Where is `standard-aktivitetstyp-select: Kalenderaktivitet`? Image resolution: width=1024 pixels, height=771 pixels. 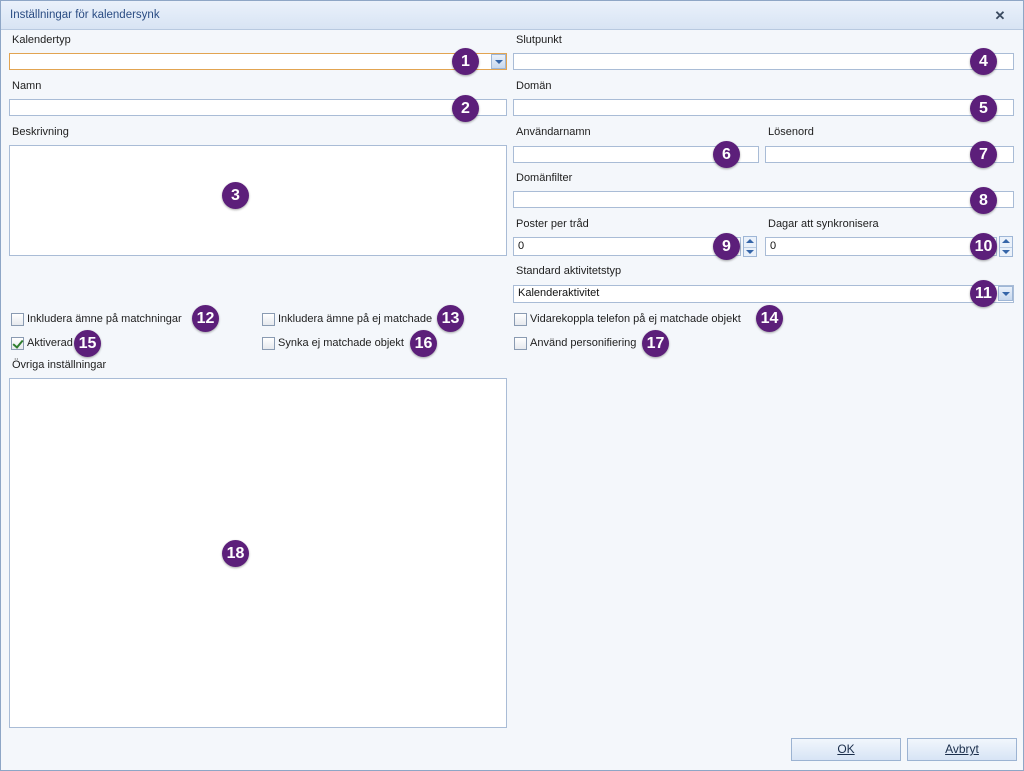
standard-aktivitetstyp-select: Kalenderaktivitet is located at coordinates (763, 294).